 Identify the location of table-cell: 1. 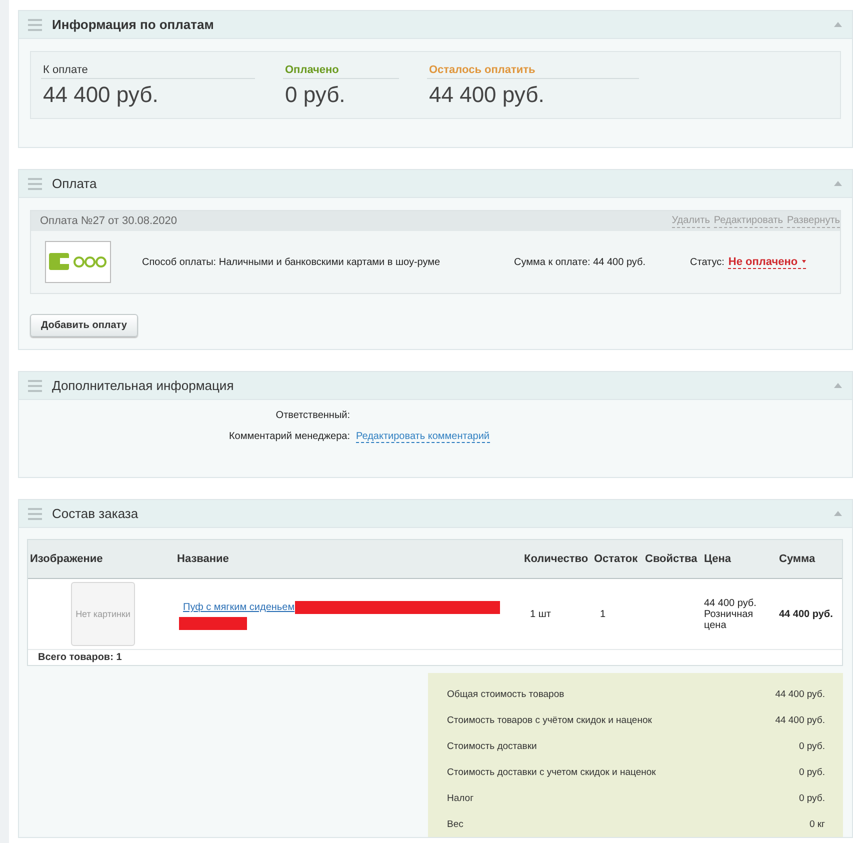
(603, 614).